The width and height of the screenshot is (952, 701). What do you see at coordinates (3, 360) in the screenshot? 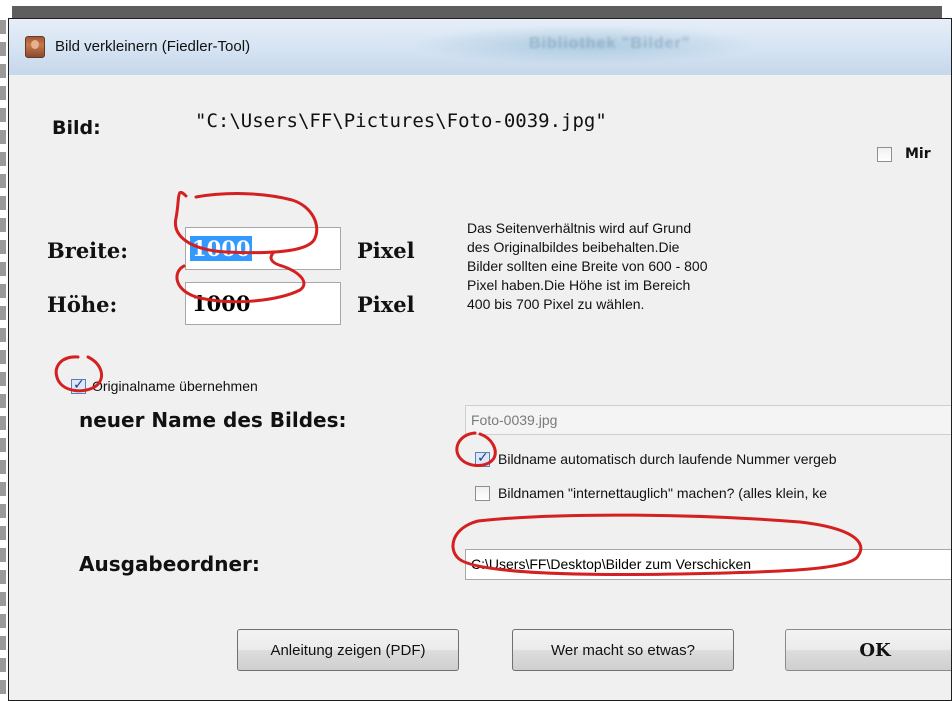
I see `left-edge-decoration` at bounding box center [3, 360].